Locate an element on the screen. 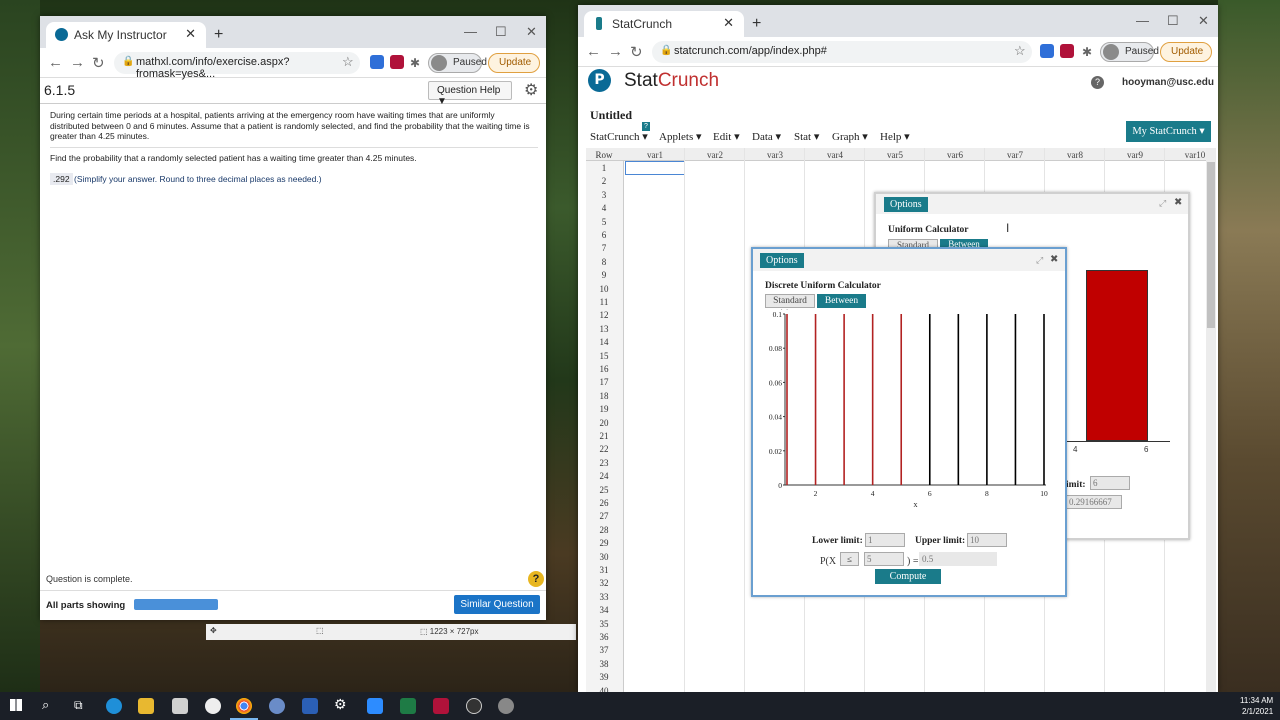 The width and height of the screenshot is (1280, 720). help-icon: ? is located at coordinates (536, 579).